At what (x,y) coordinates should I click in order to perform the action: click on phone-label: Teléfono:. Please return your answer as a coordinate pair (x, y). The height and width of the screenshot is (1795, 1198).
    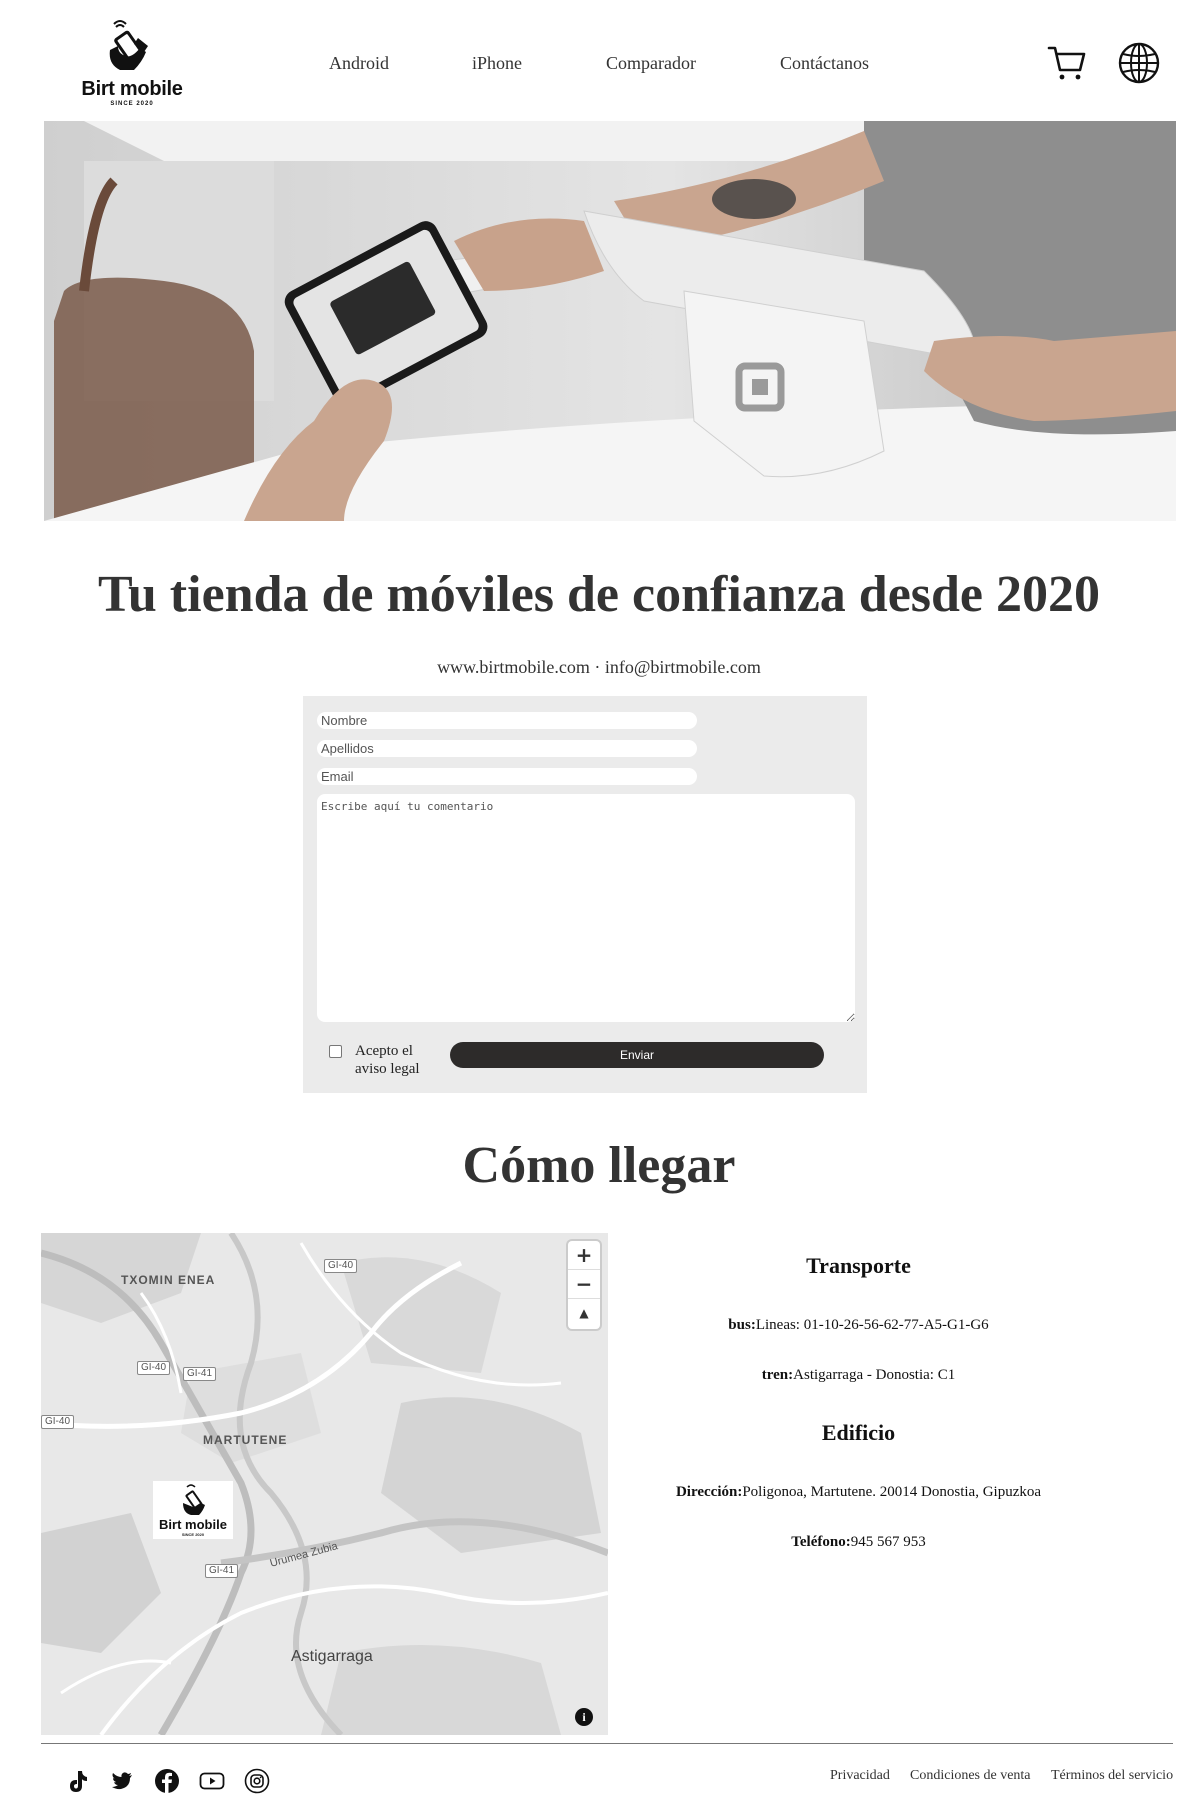
    Looking at the image, I should click on (821, 1542).